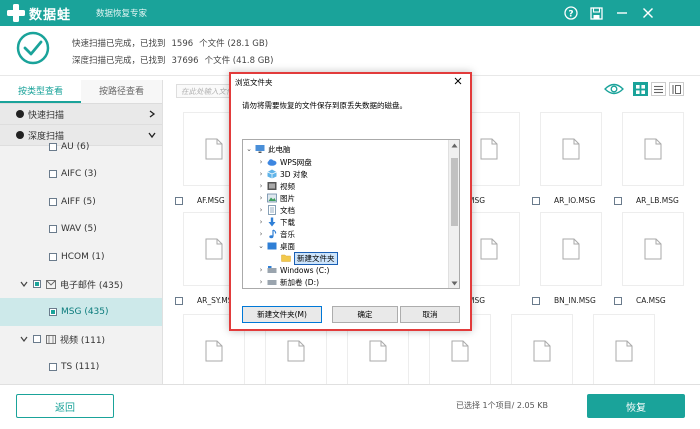  I want to click on tree-node-drive-d: › 新加卷 (D:), so click(288, 282).